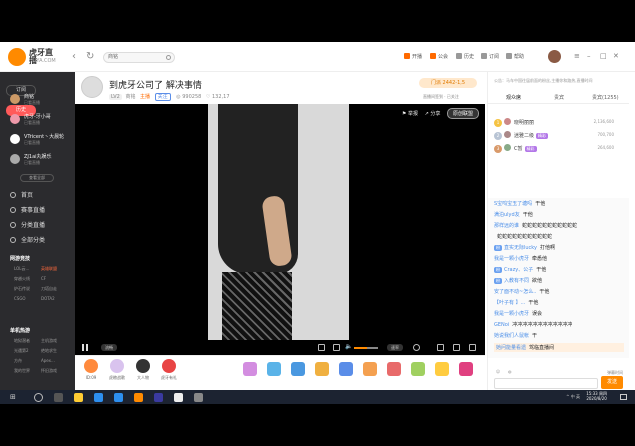  I want to click on refresh-icon: ↻, so click(90, 56).